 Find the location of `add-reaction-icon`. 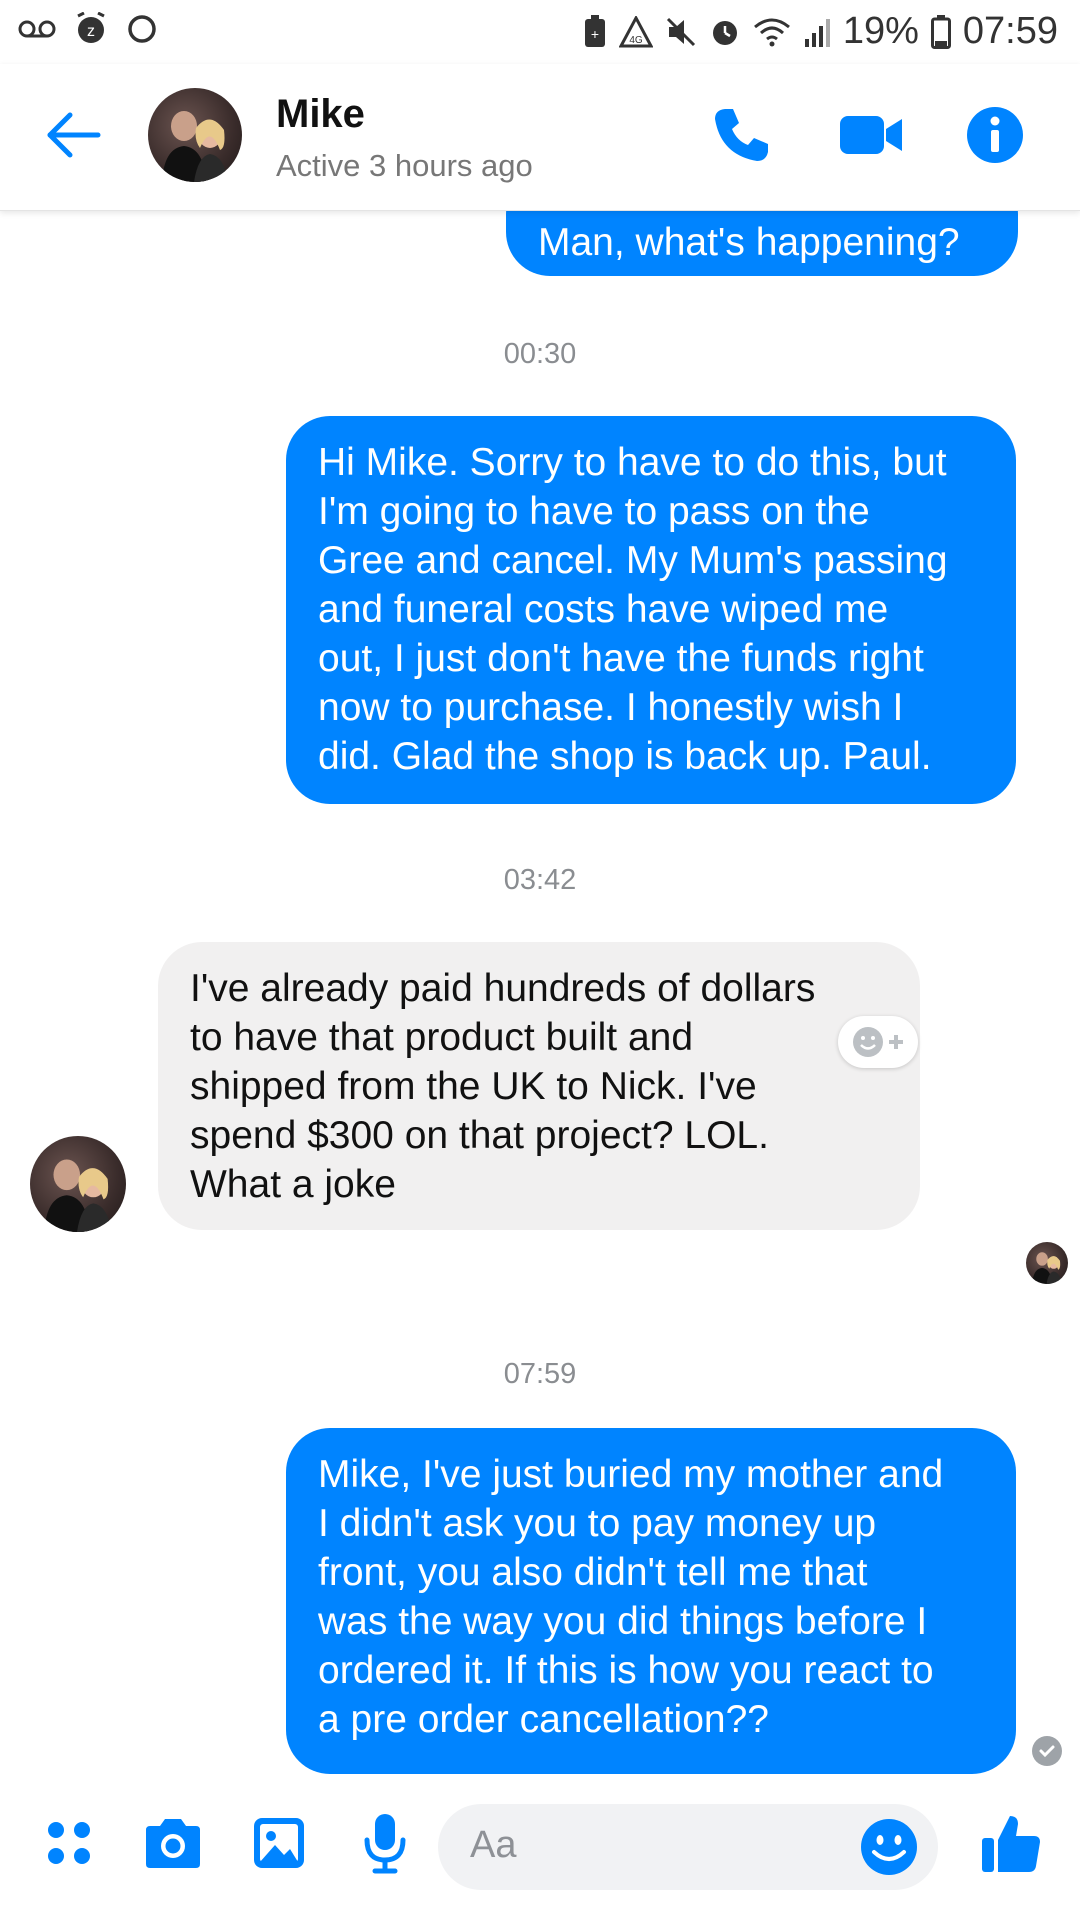

add-reaction-icon is located at coordinates (878, 1042).